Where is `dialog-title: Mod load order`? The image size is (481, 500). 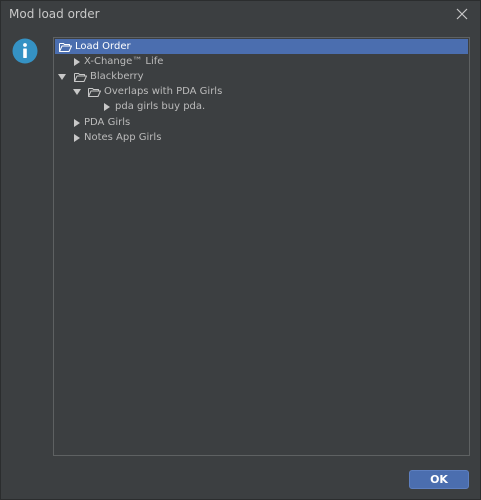 dialog-title: Mod load order is located at coordinates (54, 14).